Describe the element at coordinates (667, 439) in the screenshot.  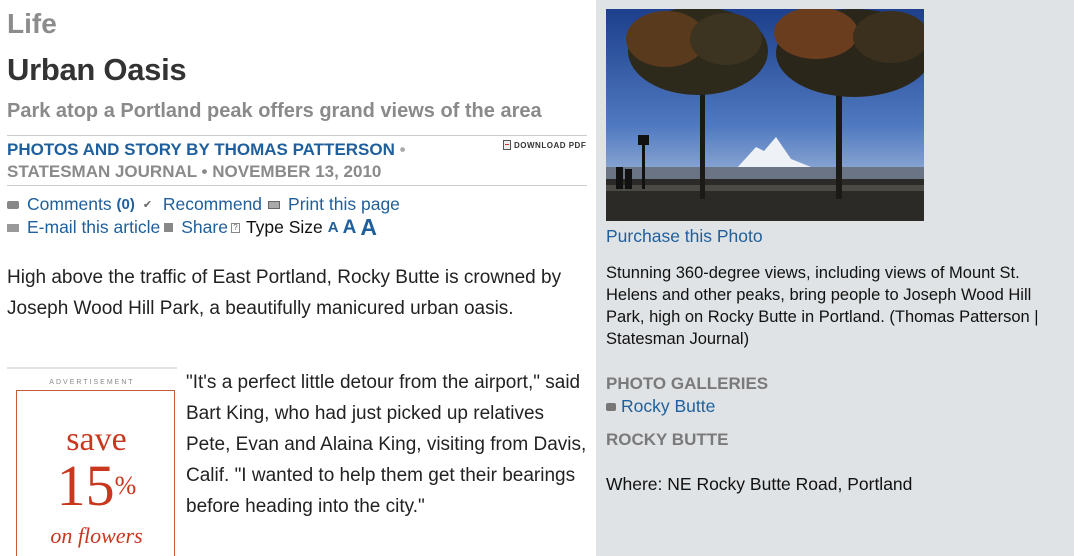
I see `info-heading: ROCKY BUTTE` at that location.